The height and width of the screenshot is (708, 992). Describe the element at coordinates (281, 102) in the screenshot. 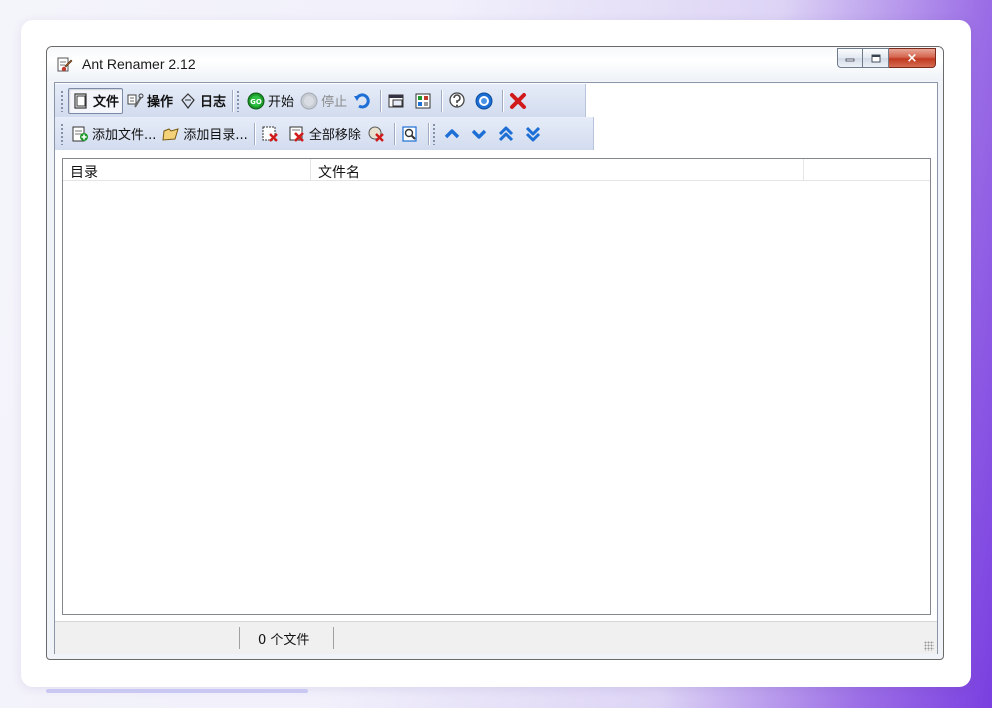

I see `start-label: 开始` at that location.